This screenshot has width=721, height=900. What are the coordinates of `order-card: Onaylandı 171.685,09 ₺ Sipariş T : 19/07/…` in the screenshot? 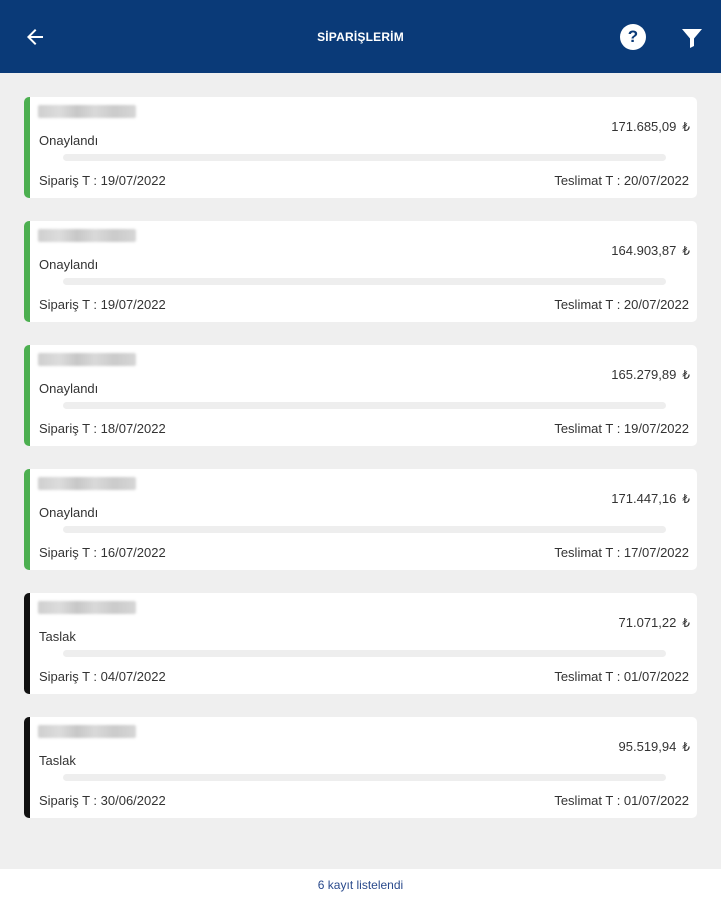 It's located at (360, 147).